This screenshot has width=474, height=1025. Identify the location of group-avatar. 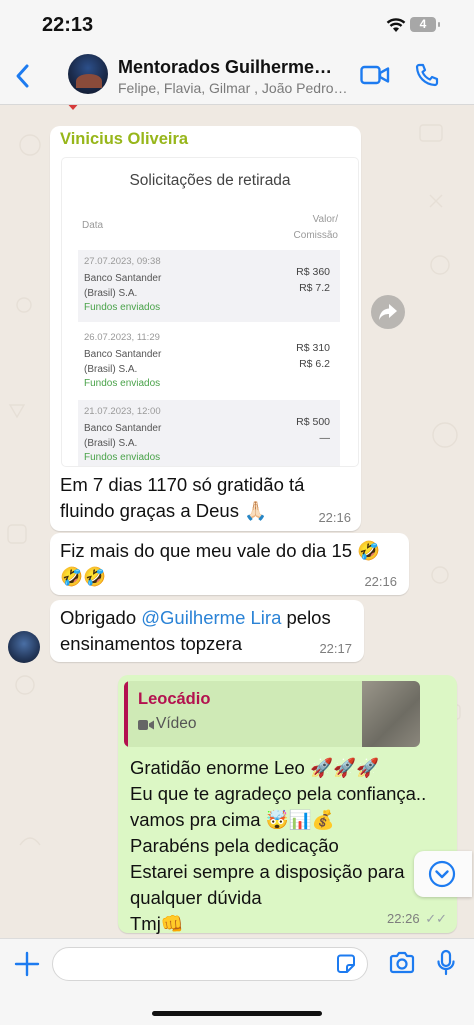
(88, 74).